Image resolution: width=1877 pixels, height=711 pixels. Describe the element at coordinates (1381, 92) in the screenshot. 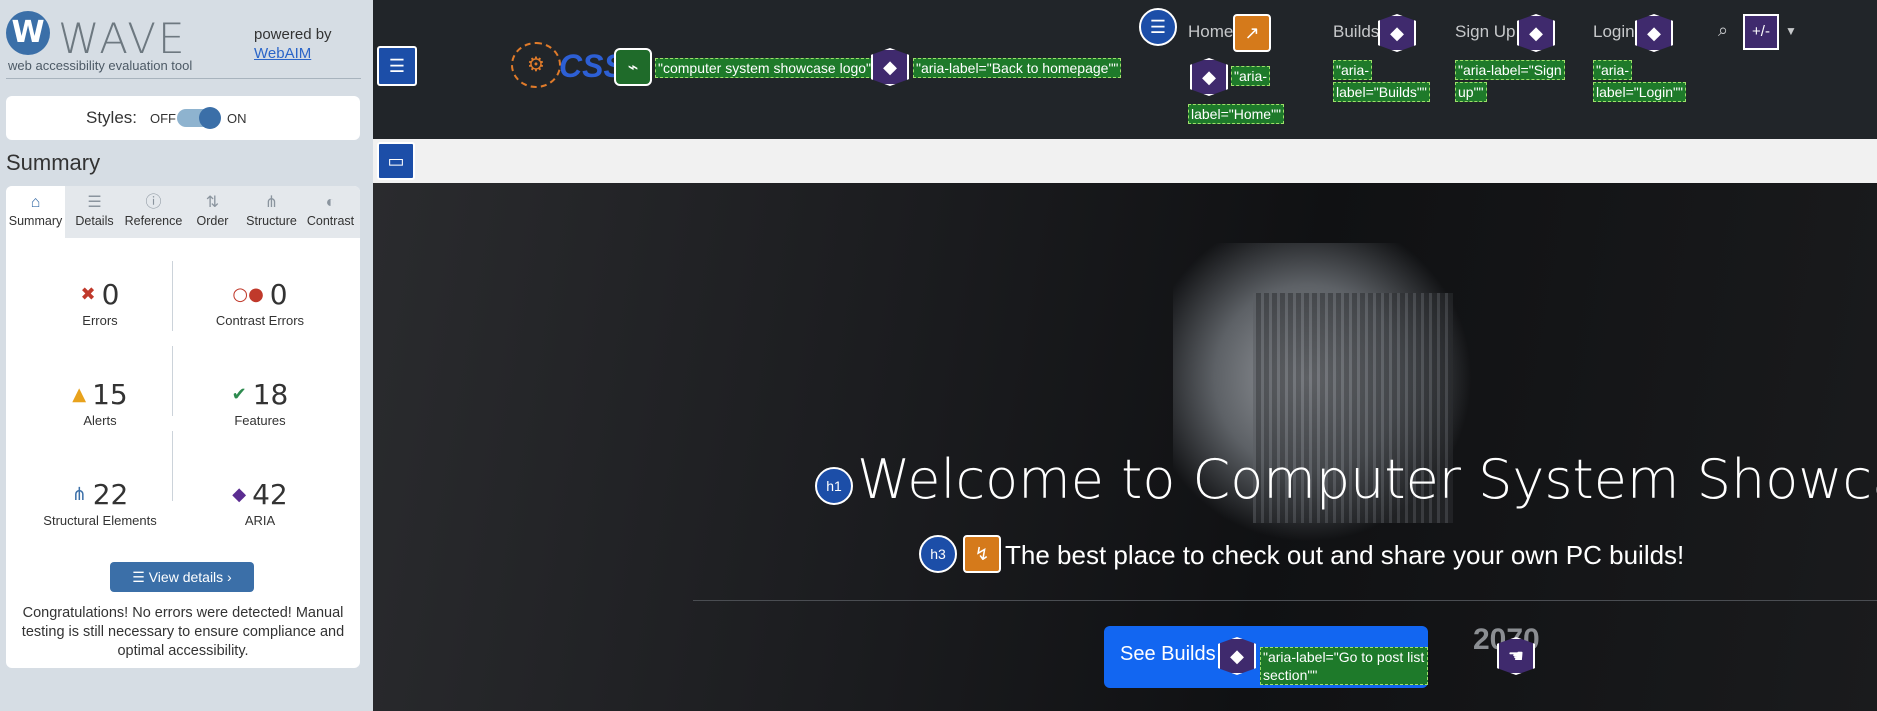

I see `annotation-builds-2: label="Builds""` at that location.